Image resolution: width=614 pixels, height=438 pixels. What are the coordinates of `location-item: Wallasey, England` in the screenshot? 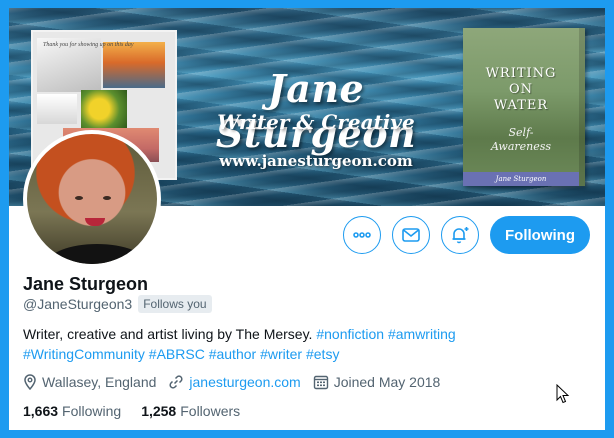 It's located at (89, 382).